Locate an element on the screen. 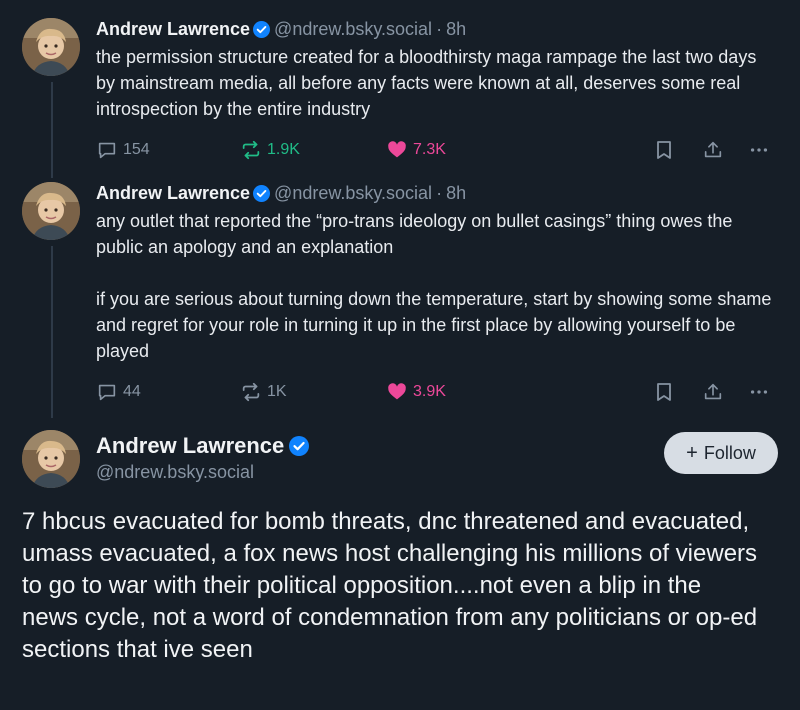  follow-button: + Follow is located at coordinates (721, 453).